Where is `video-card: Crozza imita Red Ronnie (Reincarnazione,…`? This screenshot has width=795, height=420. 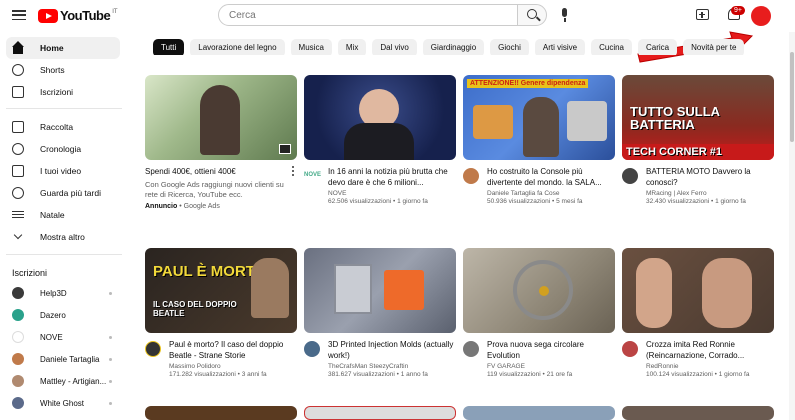 video-card: Crozza imita Red Ronnie (Reincarnazione,… is located at coordinates (698, 313).